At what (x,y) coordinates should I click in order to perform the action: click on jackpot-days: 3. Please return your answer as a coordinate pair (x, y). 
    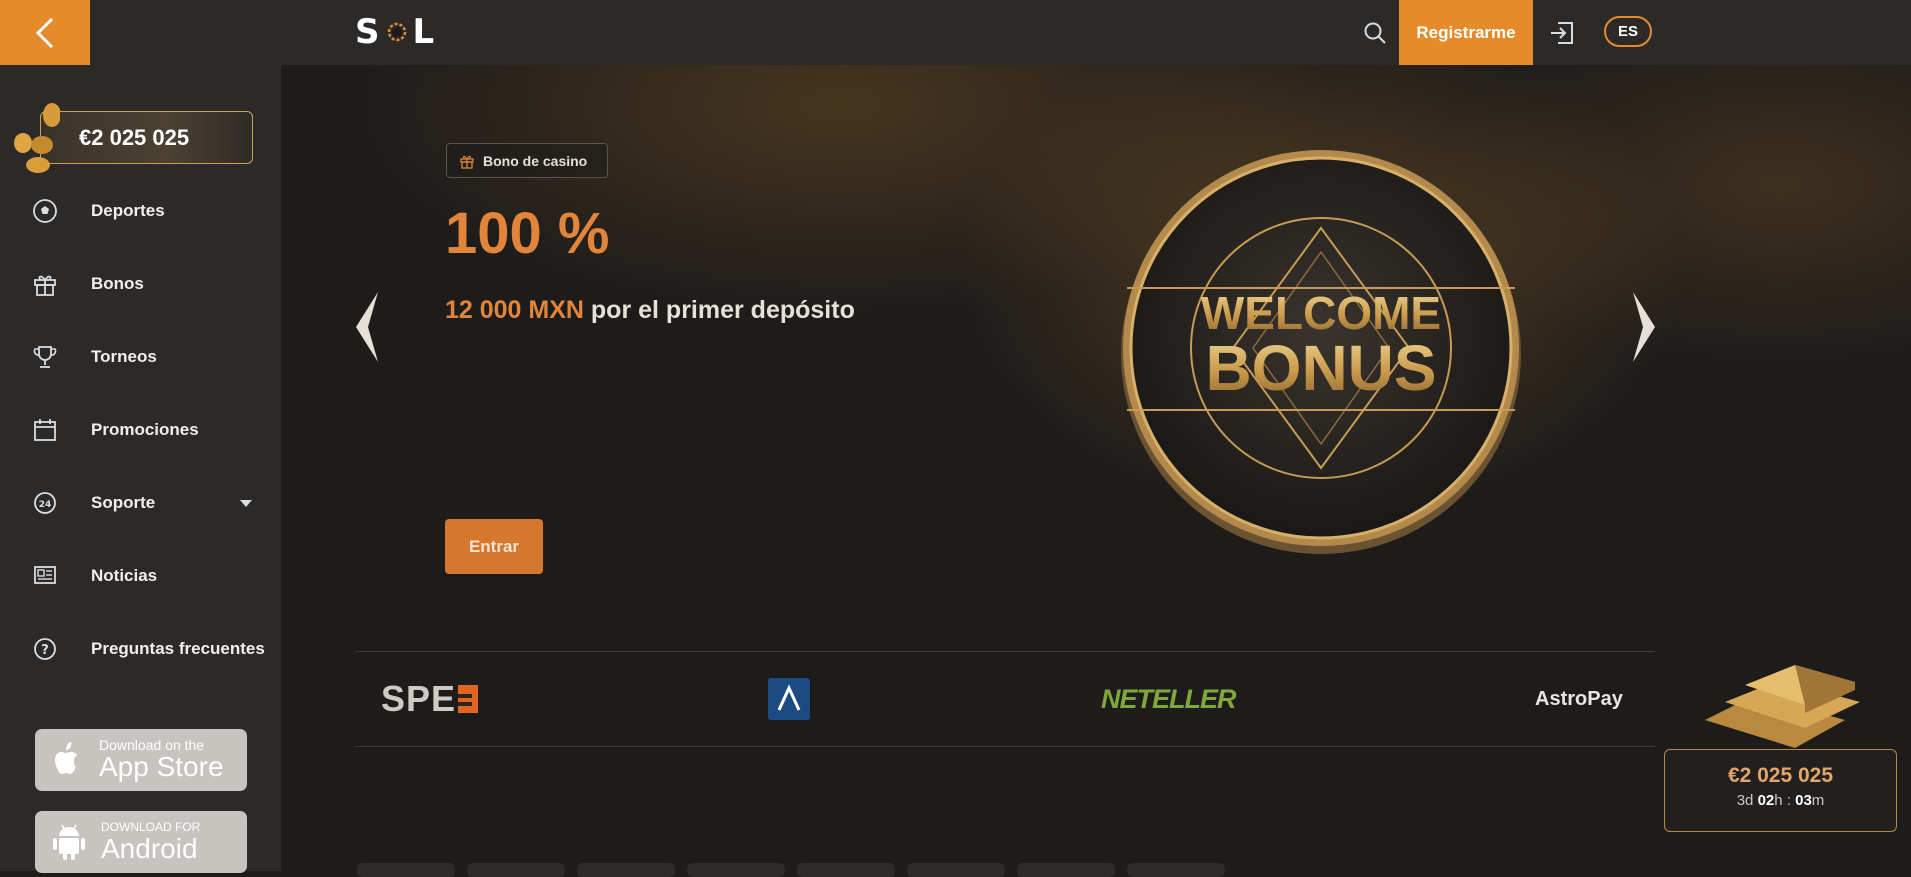
    Looking at the image, I should click on (1741, 800).